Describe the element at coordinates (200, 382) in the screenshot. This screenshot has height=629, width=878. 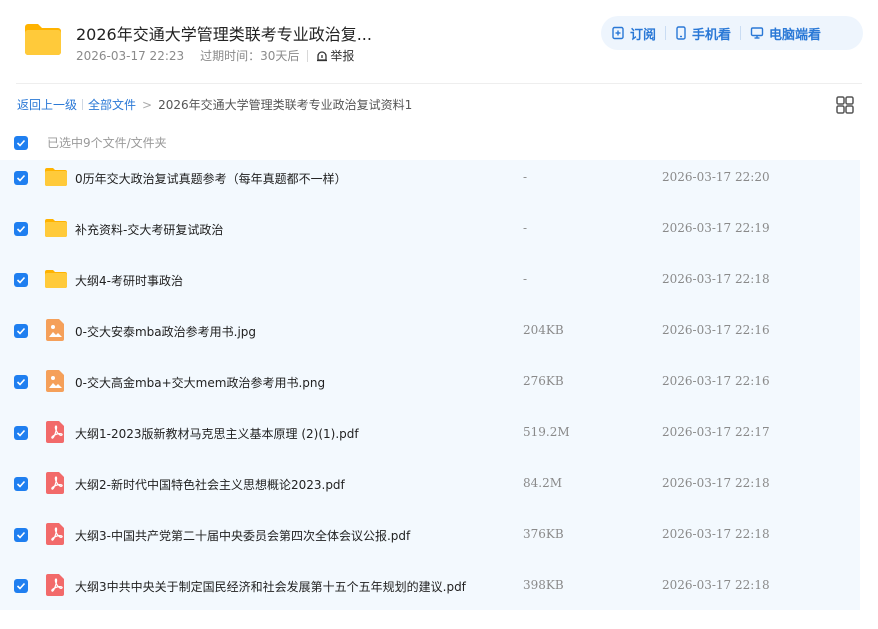
I see `file-name: 0-交大高金mba+交大mem政治参考用书.png` at that location.